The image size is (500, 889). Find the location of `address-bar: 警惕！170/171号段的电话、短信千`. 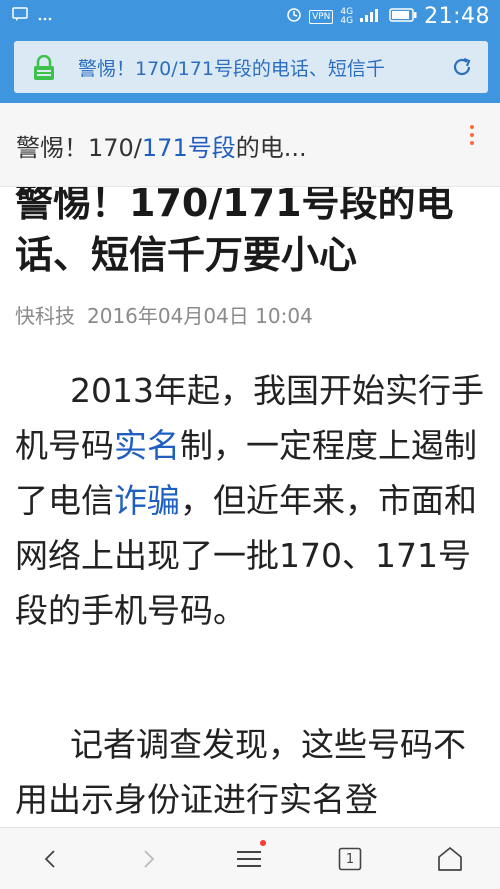

address-bar: 警惕！170/171号段的电话、短信千 is located at coordinates (251, 67).